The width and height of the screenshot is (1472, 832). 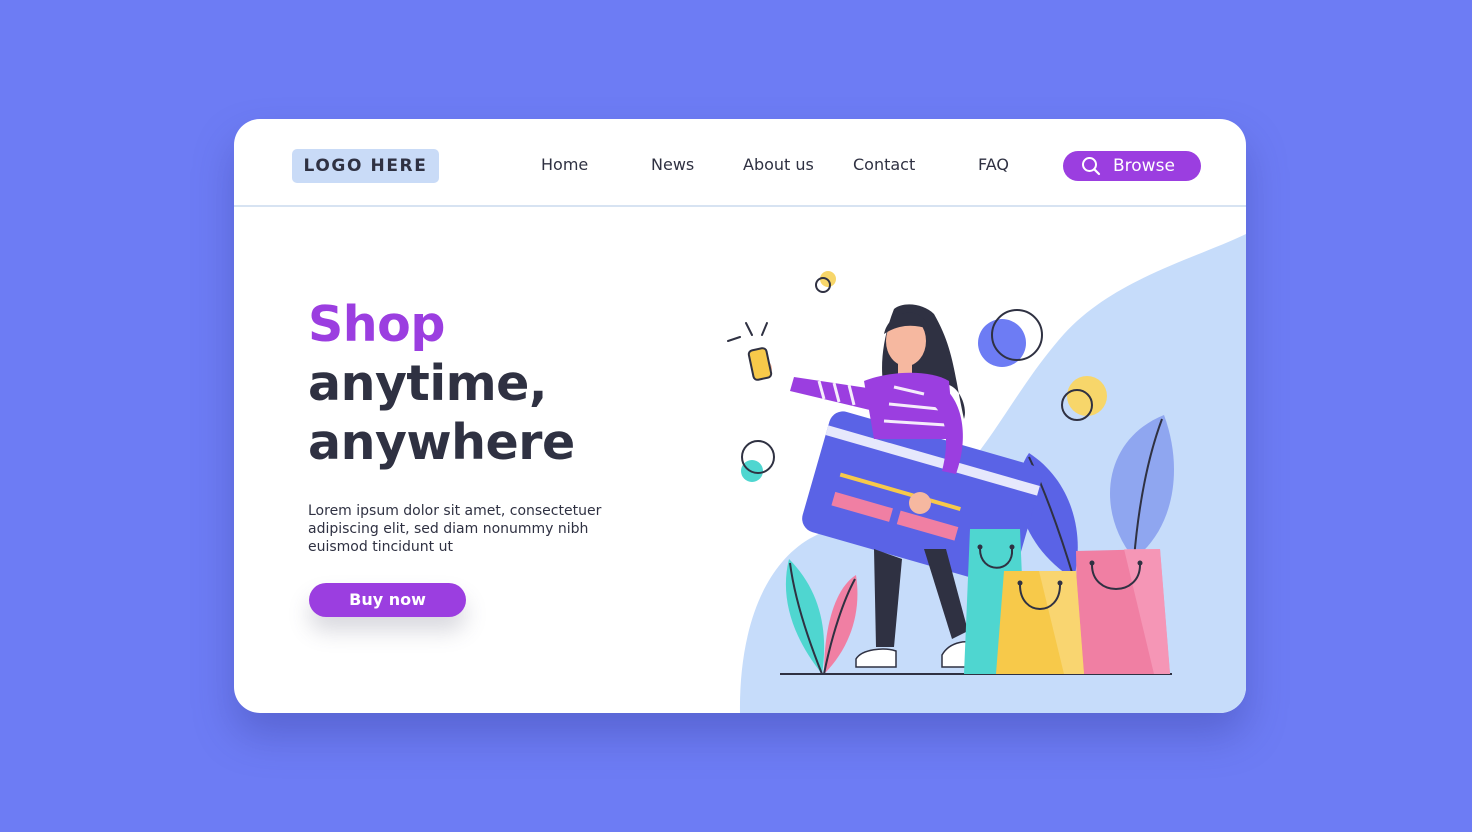 I want to click on nav-link-home: Home, so click(x=564, y=165).